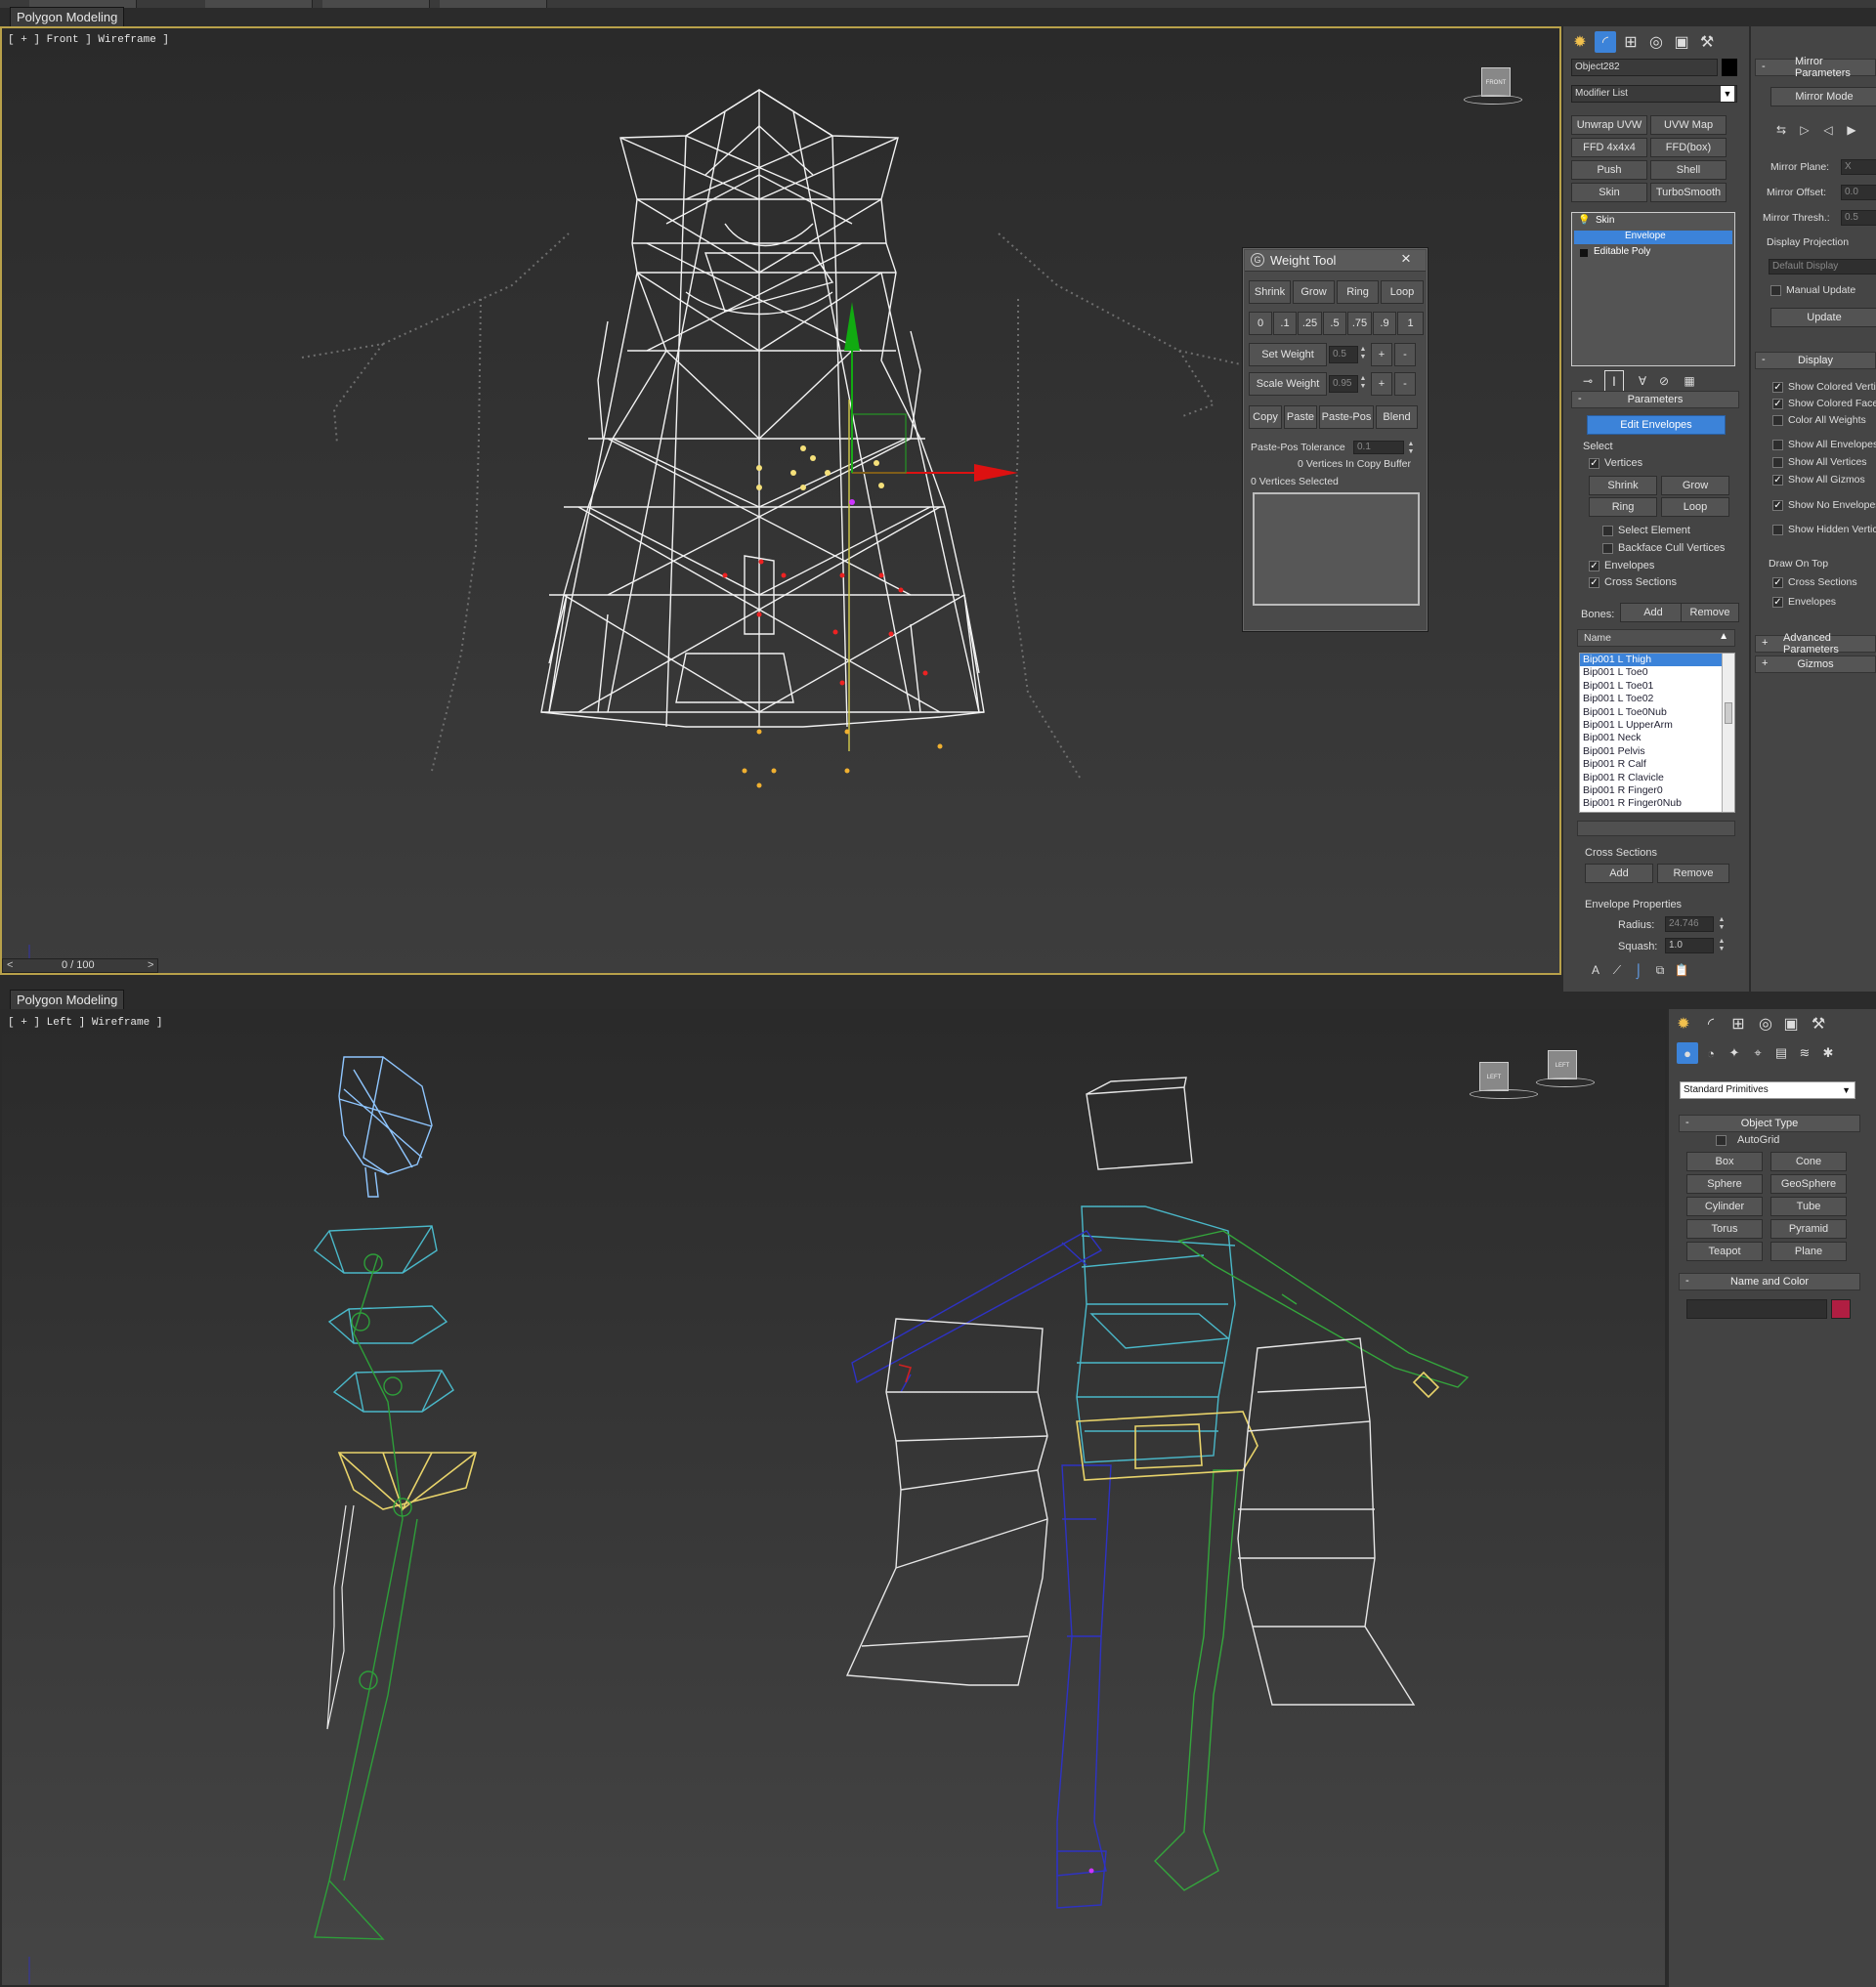 Image resolution: width=1876 pixels, height=1987 pixels. What do you see at coordinates (1681, 970) in the screenshot?
I see `paste-envelope-icon: 📋` at bounding box center [1681, 970].